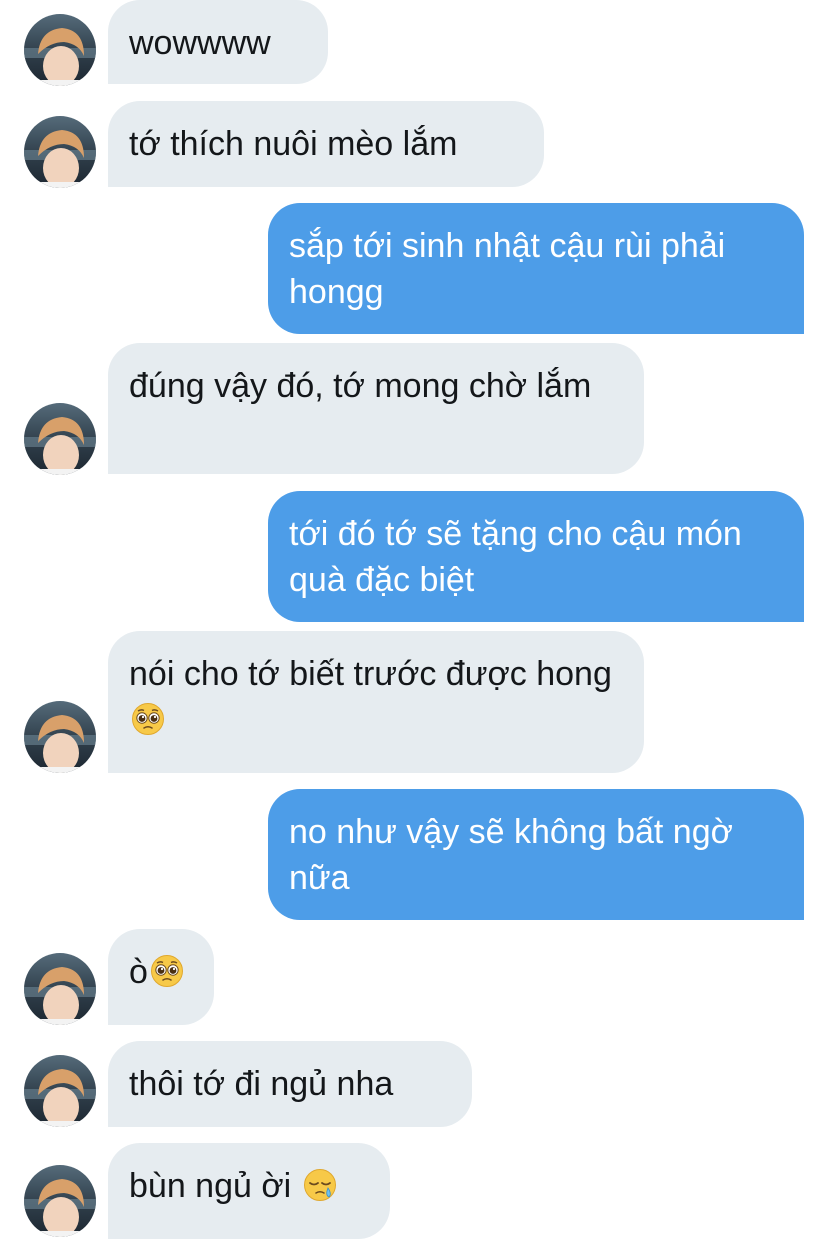 The width and height of the screenshot is (828, 1247). What do you see at coordinates (376, 702) in the screenshot?
I see `message-bubble-incoming: nói cho tớ biết trước được hong` at bounding box center [376, 702].